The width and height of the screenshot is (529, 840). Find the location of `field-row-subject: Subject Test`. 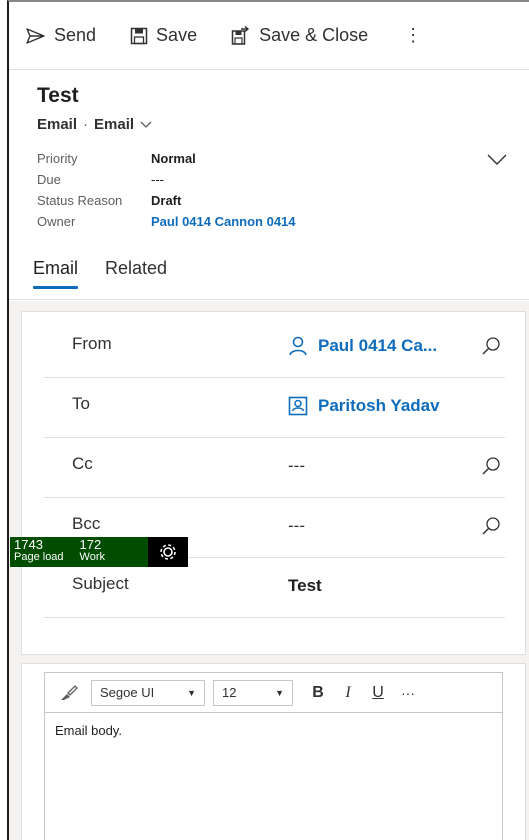

field-row-subject: Subject Test is located at coordinates (274, 588).